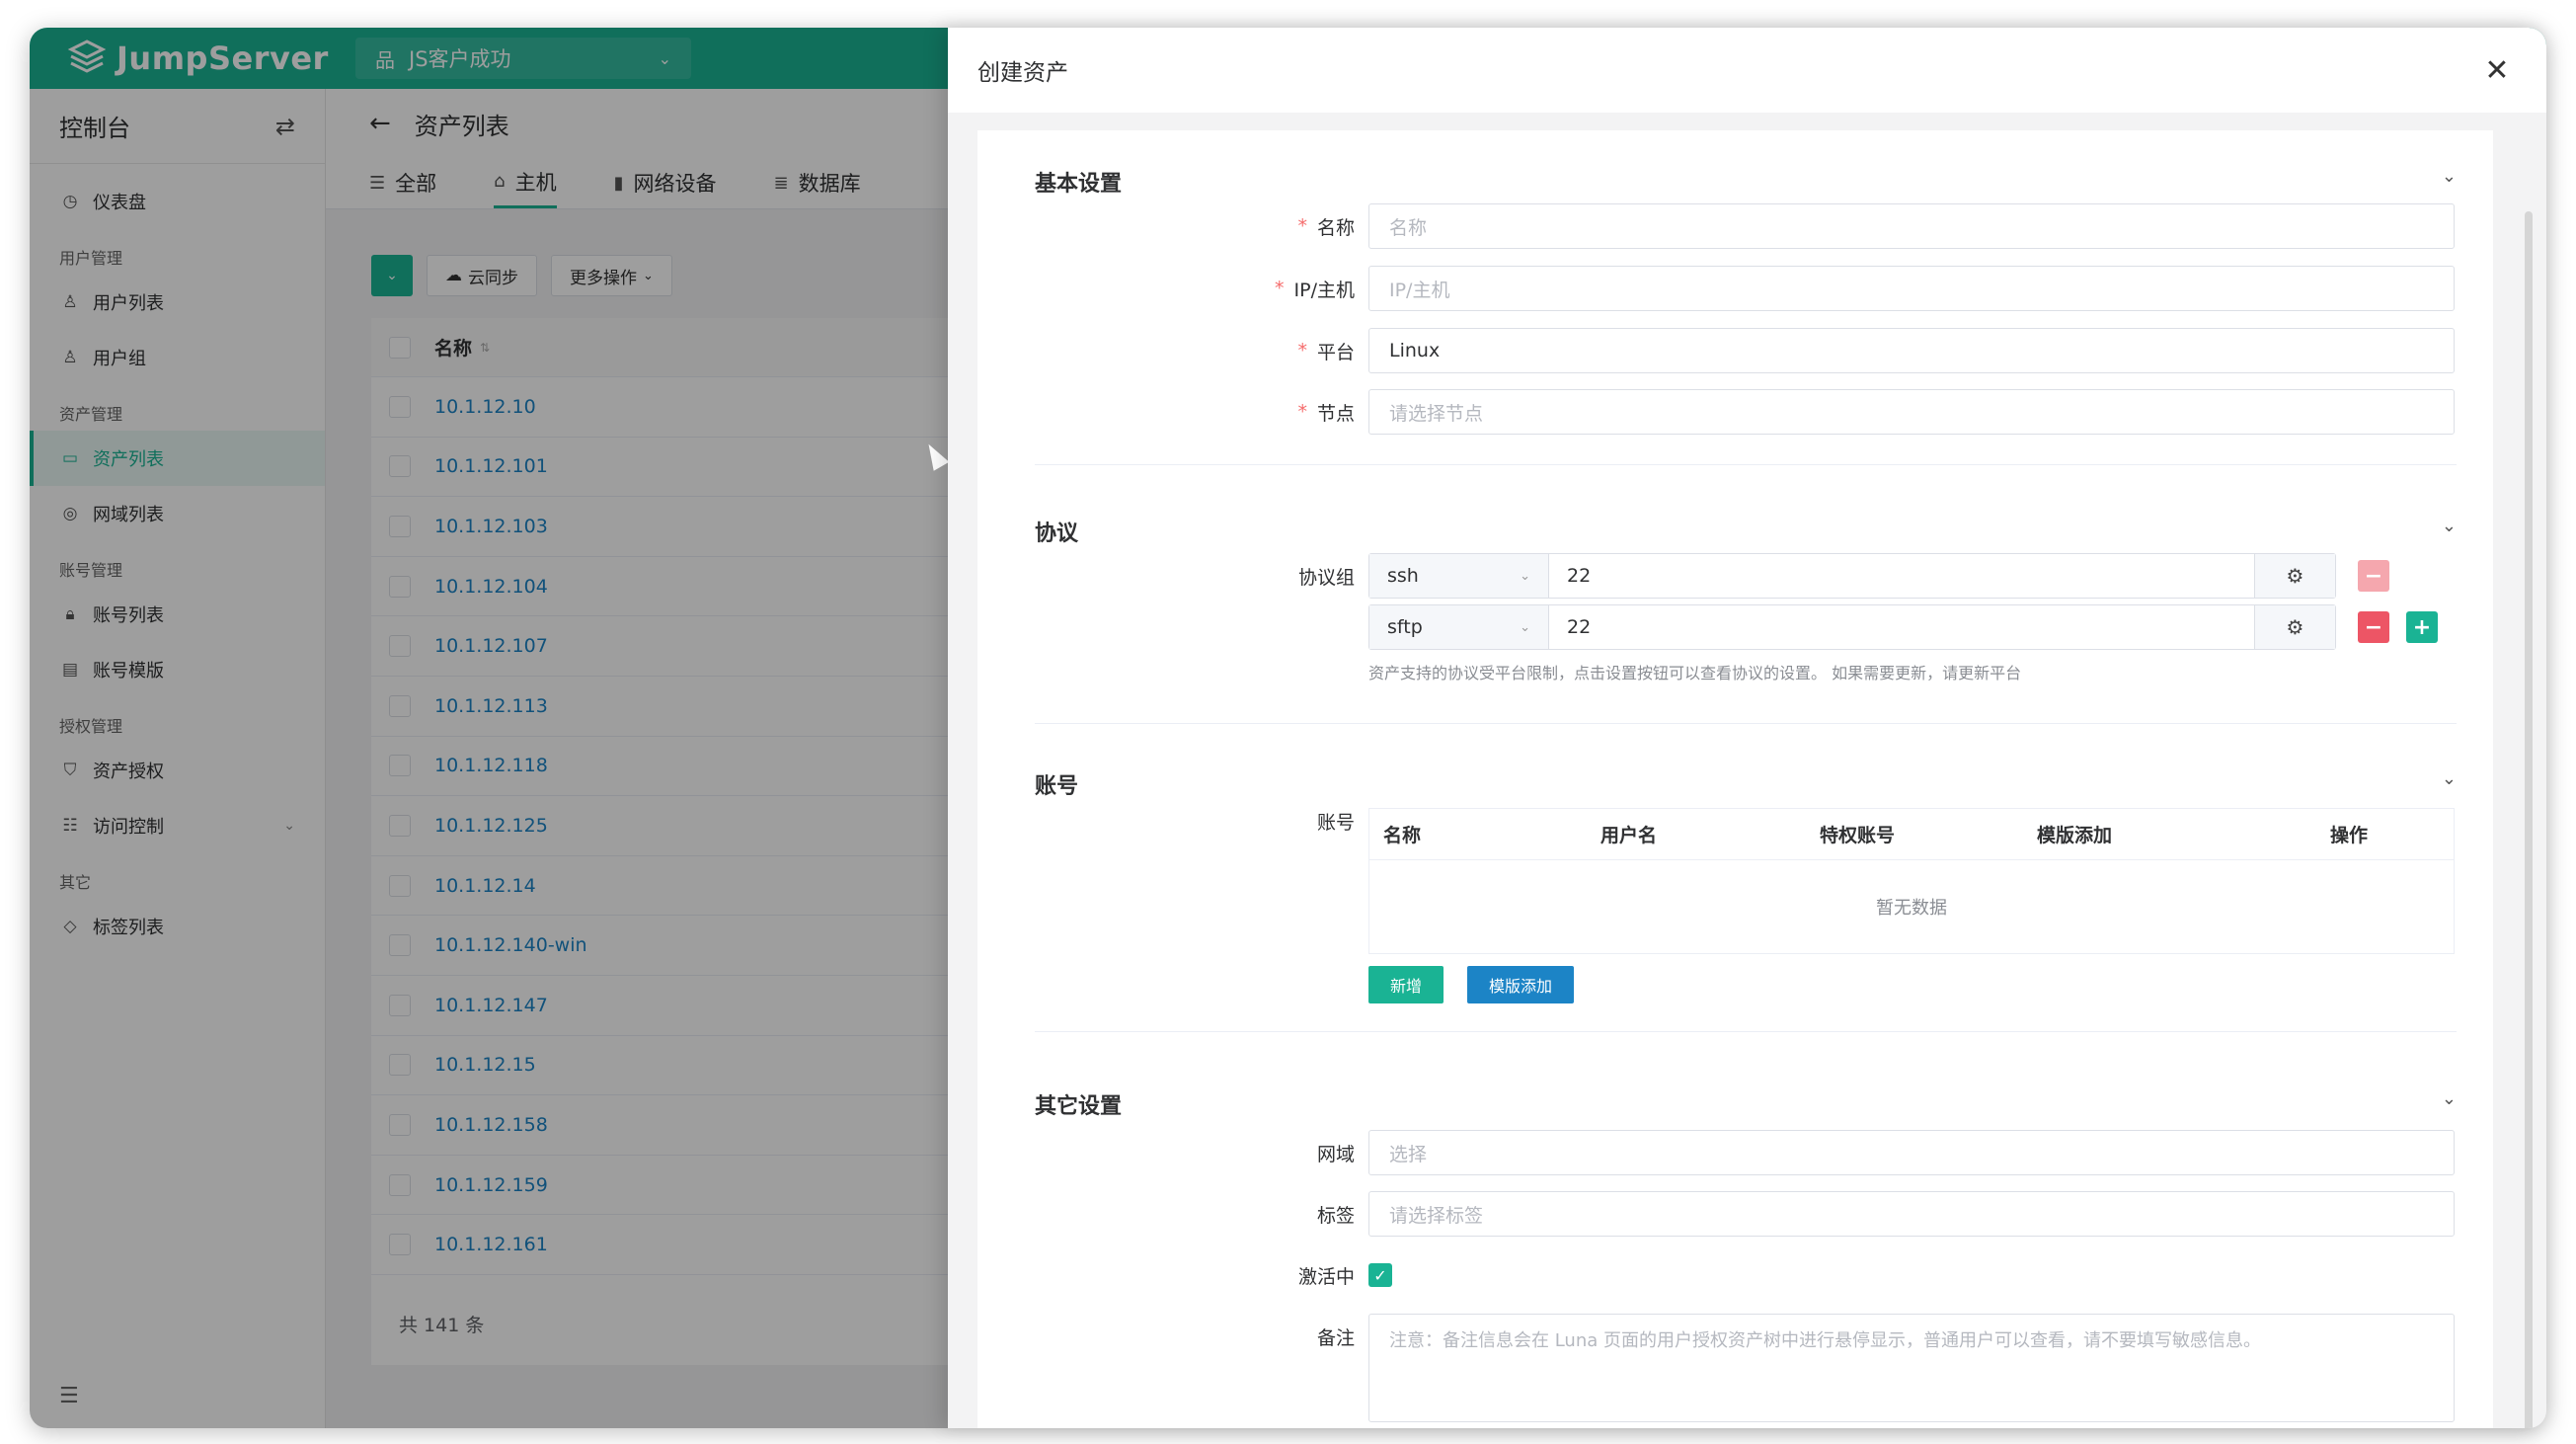 Image resolution: width=2576 pixels, height=1444 pixels. I want to click on tag-row: 标签 请选择标签, so click(1746, 1214).